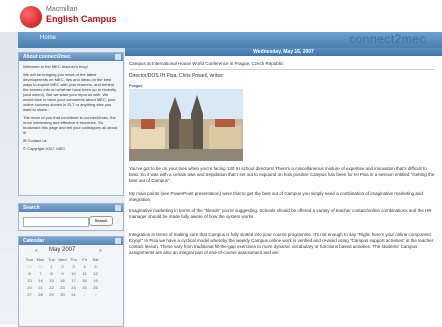 This screenshot has width=442, height=327. I want to click on date-bar: Wednesday, May 16, 2007, so click(283, 52).